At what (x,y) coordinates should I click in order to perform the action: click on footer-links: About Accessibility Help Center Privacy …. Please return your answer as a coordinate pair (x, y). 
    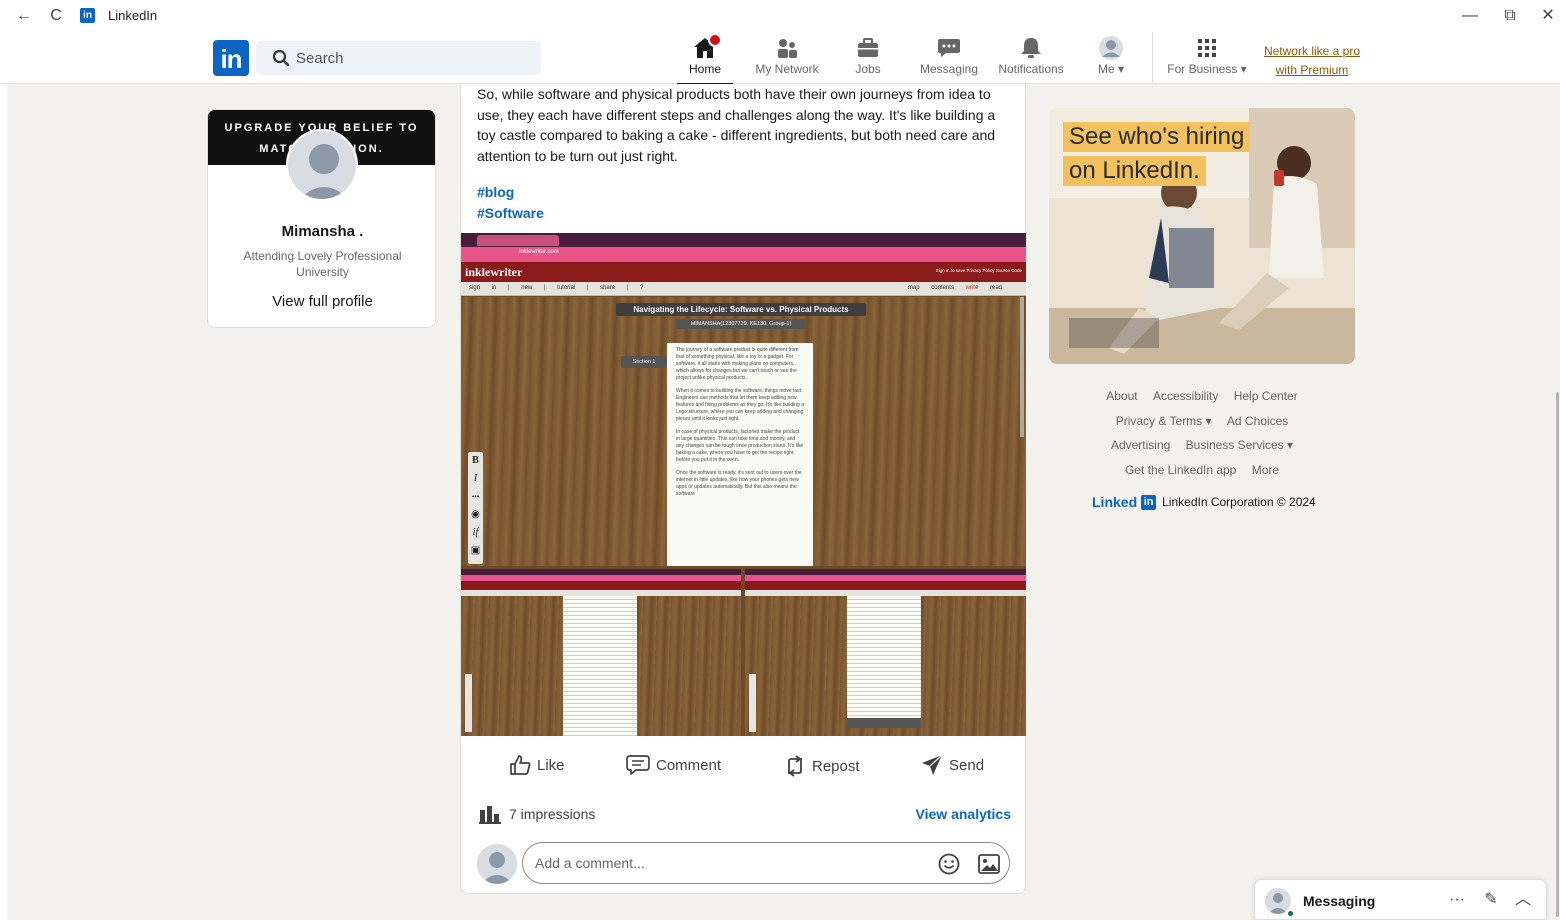
    Looking at the image, I should click on (1202, 433).